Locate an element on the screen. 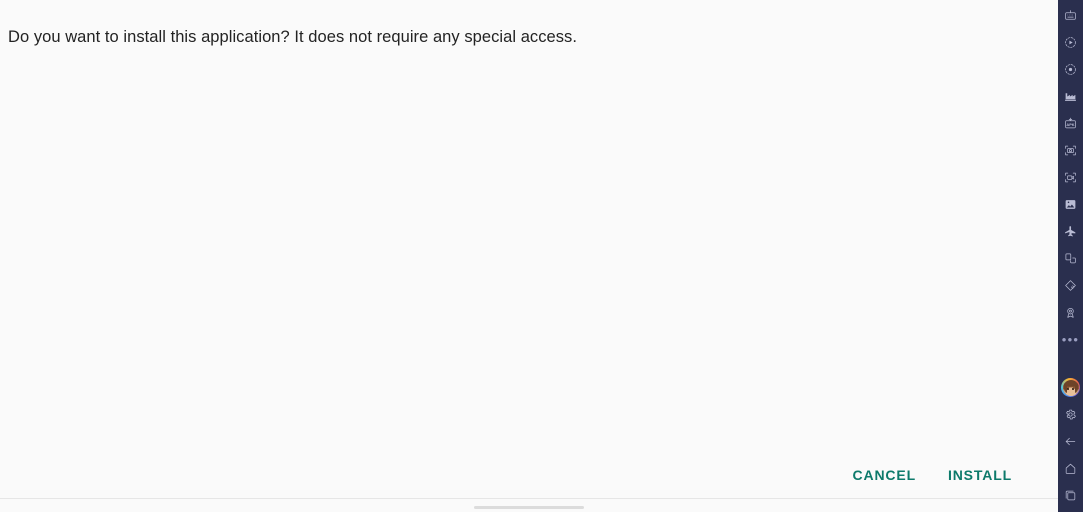 The width and height of the screenshot is (1083, 512). avatar-eyes is located at coordinates (1071, 388).